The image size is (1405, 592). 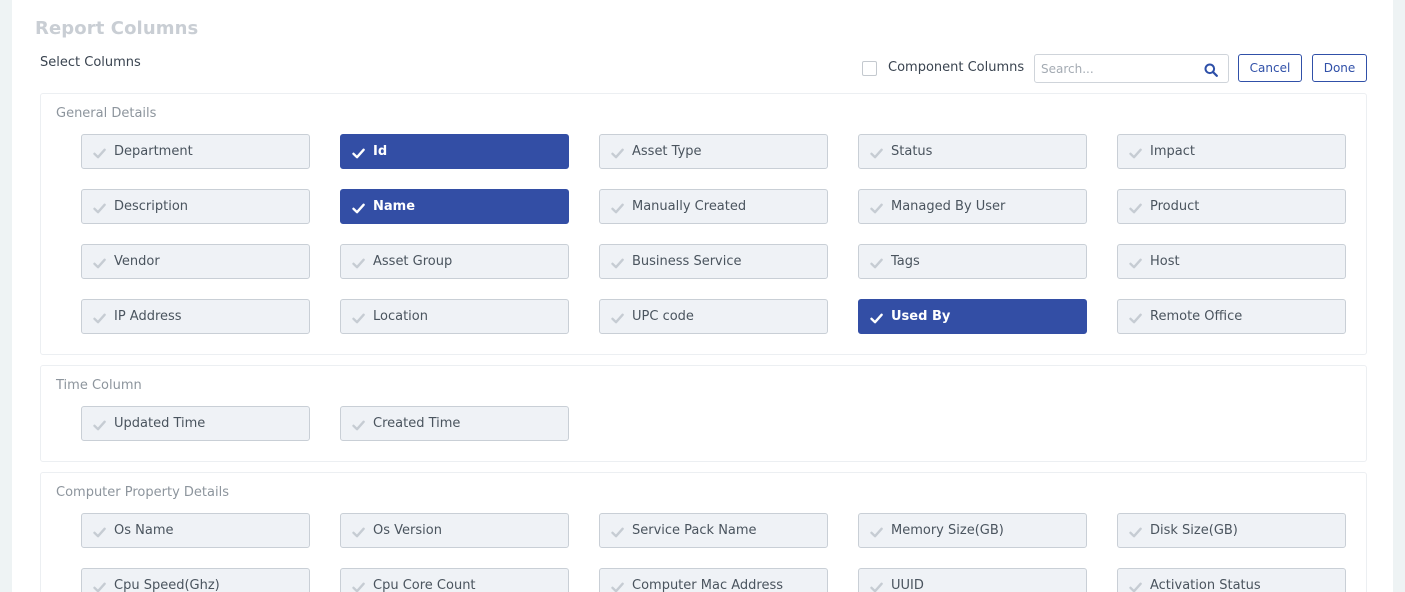 I want to click on column-chip: Disk Size(GB), so click(x=1231, y=530).